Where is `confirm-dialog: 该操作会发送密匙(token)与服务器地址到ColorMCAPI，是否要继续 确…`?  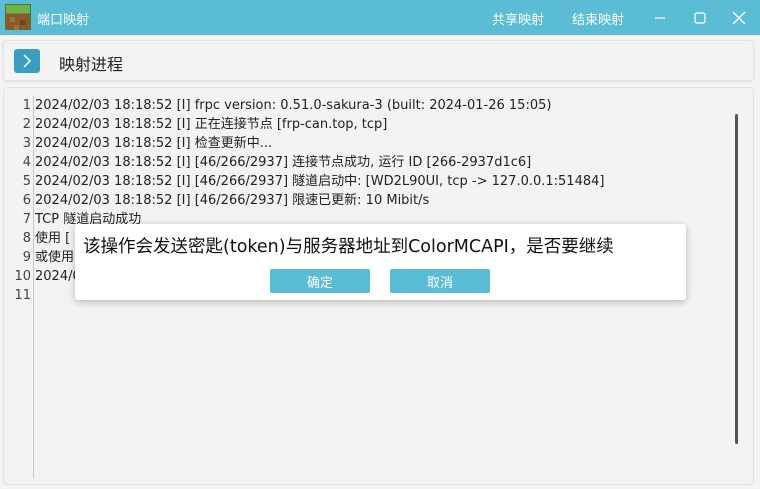 confirm-dialog: 该操作会发送密匙(token)与服务器地址到ColorMCAPI，是否要继续 确… is located at coordinates (380, 262).